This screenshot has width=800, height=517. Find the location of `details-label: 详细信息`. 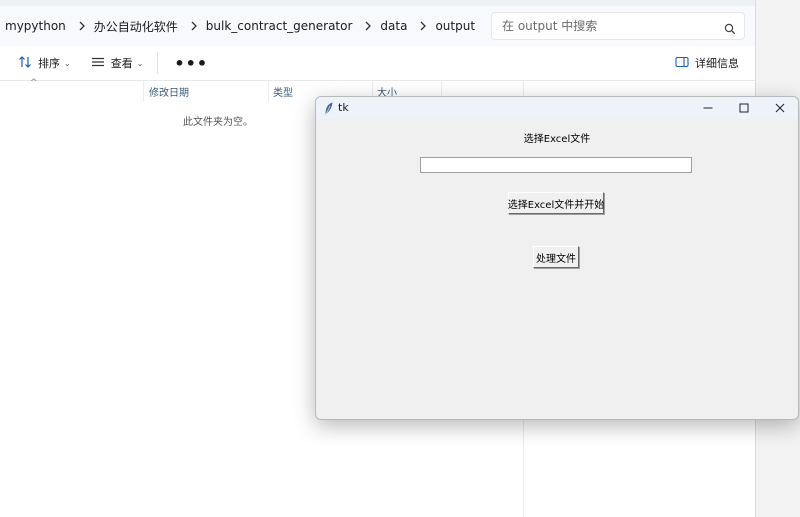

details-label: 详细信息 is located at coordinates (717, 63).